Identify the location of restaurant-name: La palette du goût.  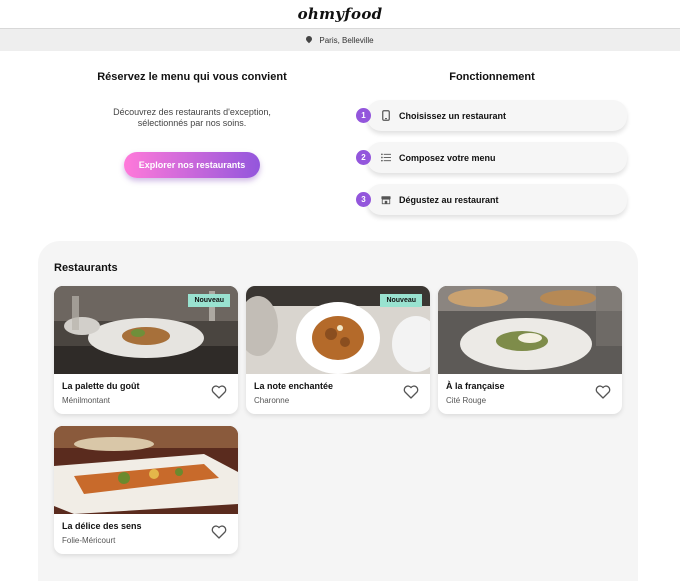
(101, 386).